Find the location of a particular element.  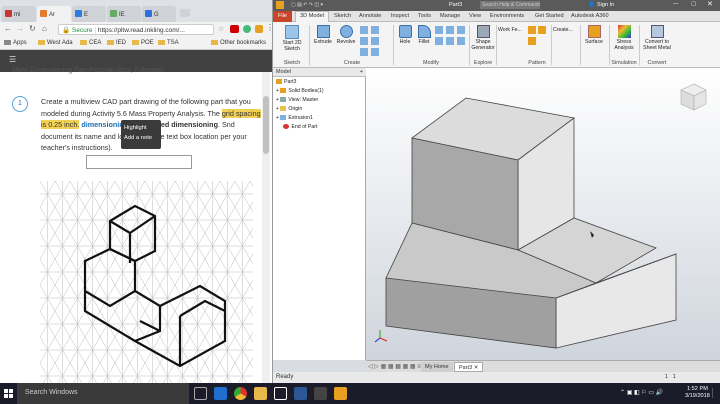

revolve-button: Revolve is located at coordinates (346, 35).